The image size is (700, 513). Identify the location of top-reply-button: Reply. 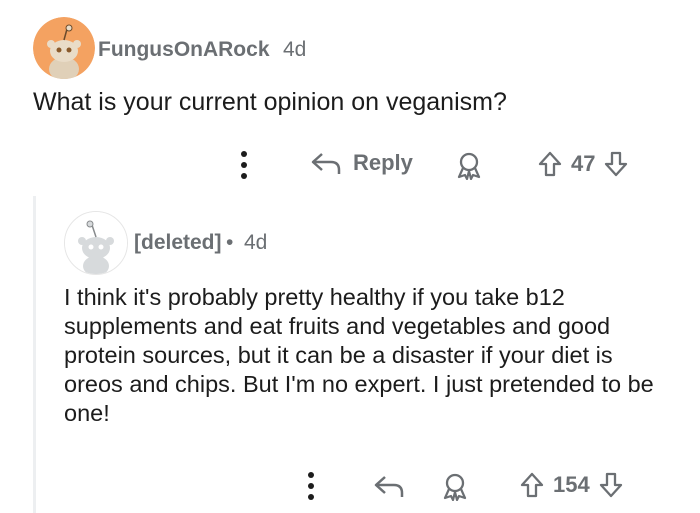
(361, 163).